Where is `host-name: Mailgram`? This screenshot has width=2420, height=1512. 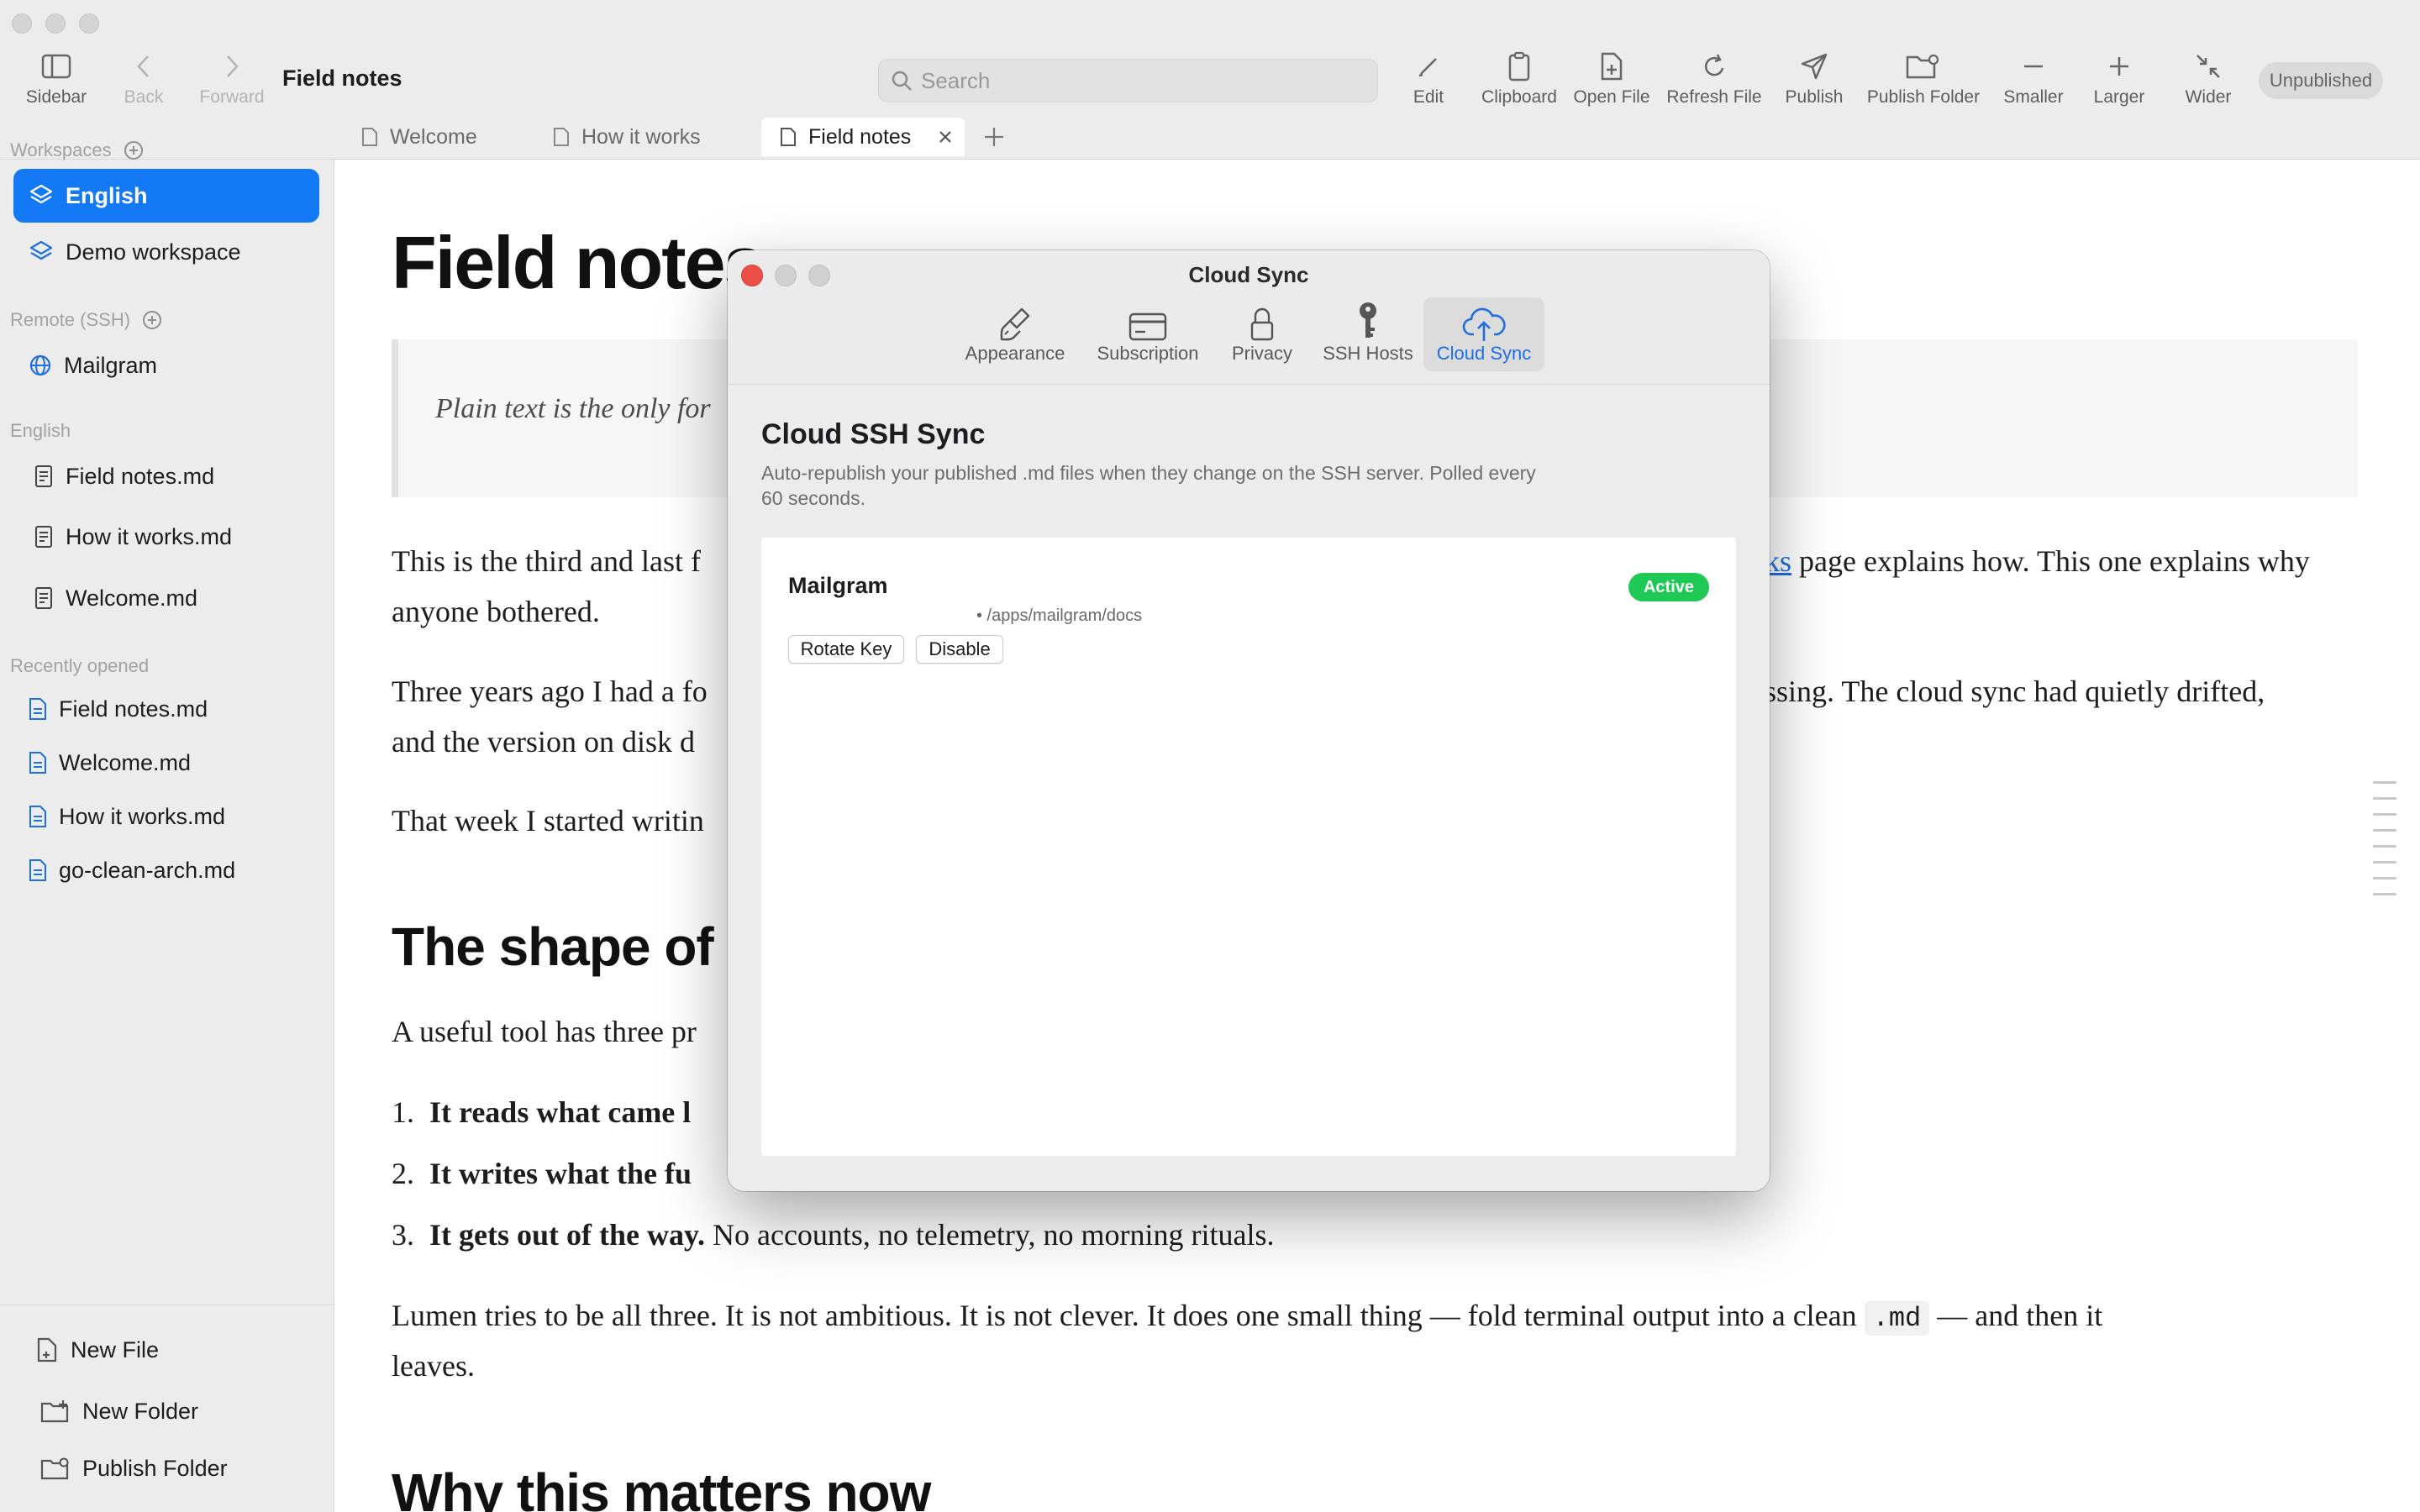 host-name: Mailgram is located at coordinates (838, 585).